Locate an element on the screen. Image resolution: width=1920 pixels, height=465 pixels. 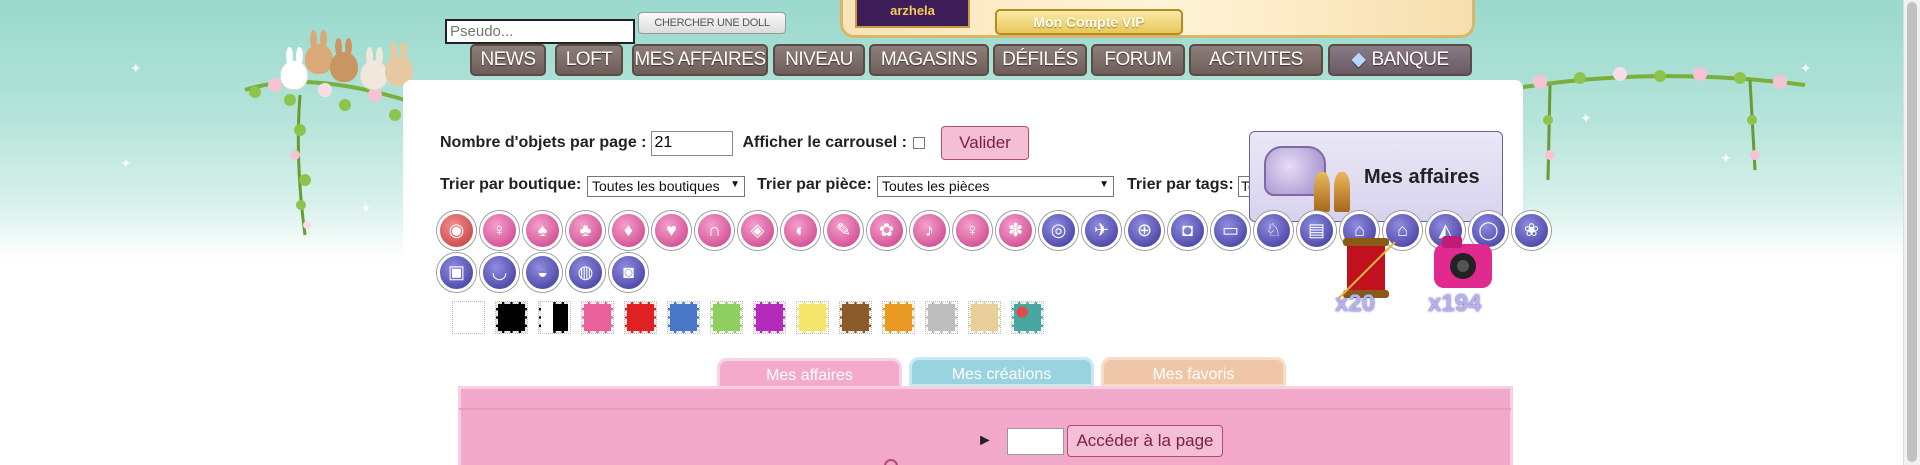
top-banner: arzhela Mon Compte VIP is located at coordinates (1157, 19).